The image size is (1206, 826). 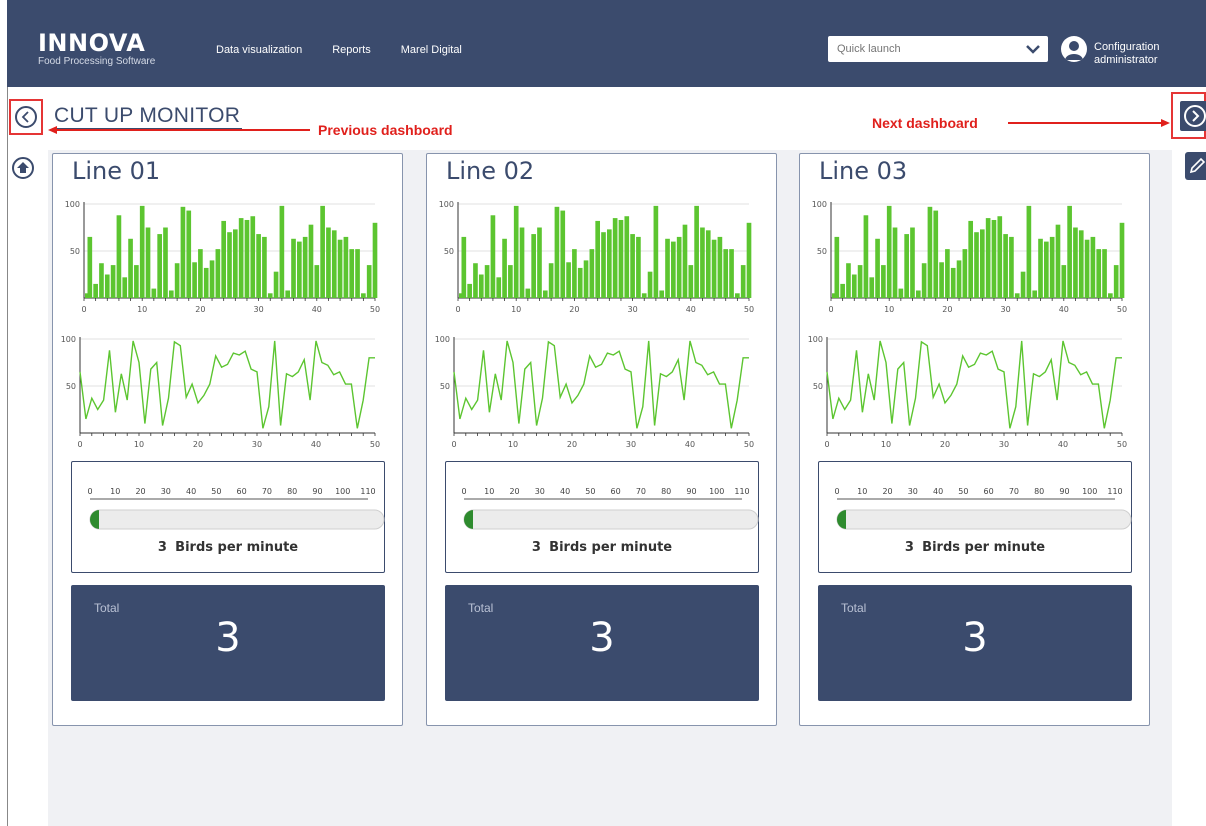 What do you see at coordinates (292, 491) in the screenshot?
I see `gauge-tick-label: 80` at bounding box center [292, 491].